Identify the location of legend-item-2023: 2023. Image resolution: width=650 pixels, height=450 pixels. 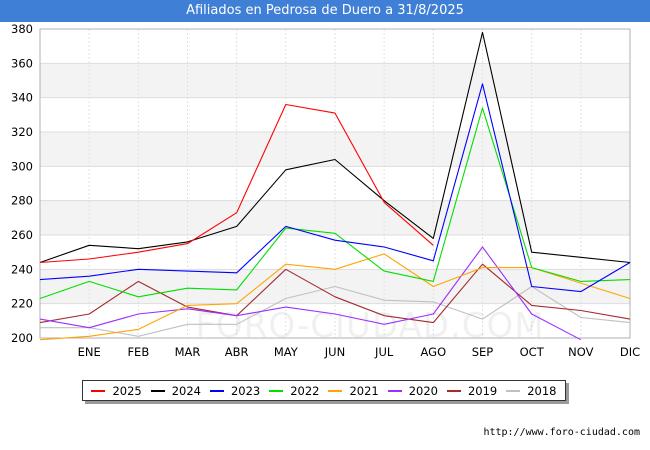
(235, 390).